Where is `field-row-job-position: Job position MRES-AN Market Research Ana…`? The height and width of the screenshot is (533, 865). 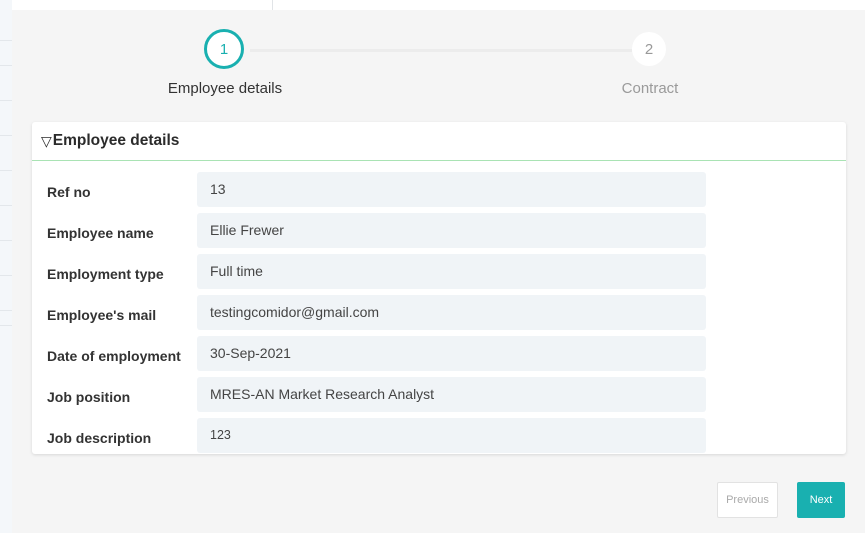
field-row-job-position: Job position MRES-AN Market Research Ana… is located at coordinates (439, 395).